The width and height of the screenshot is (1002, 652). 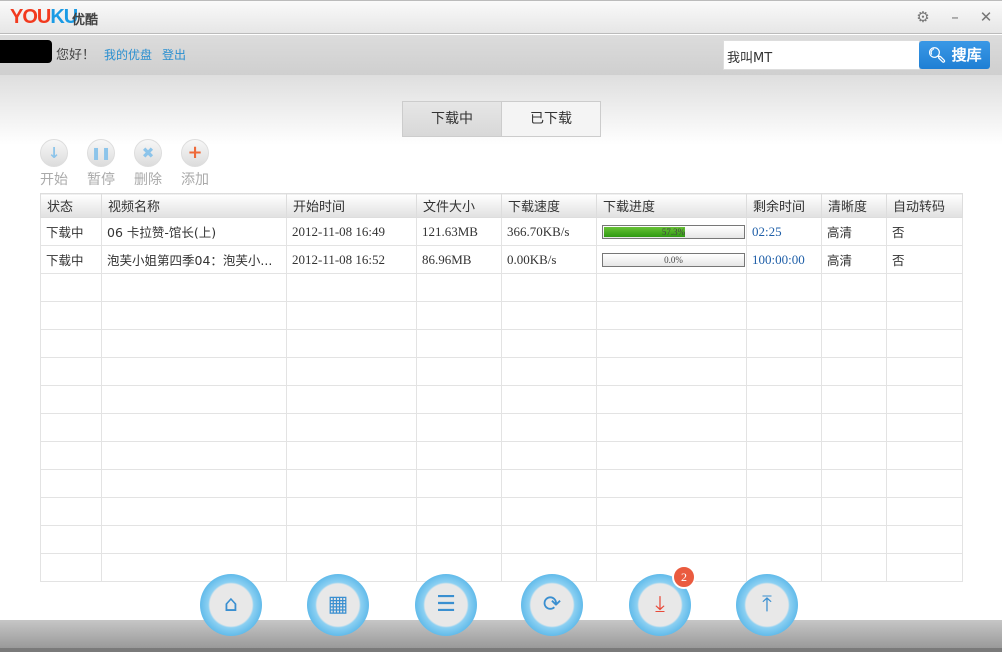 I want to click on user-bar: 您好！ 我的优盘 登出 我叫MT 🔍︎ 搜库, so click(x=501, y=55).